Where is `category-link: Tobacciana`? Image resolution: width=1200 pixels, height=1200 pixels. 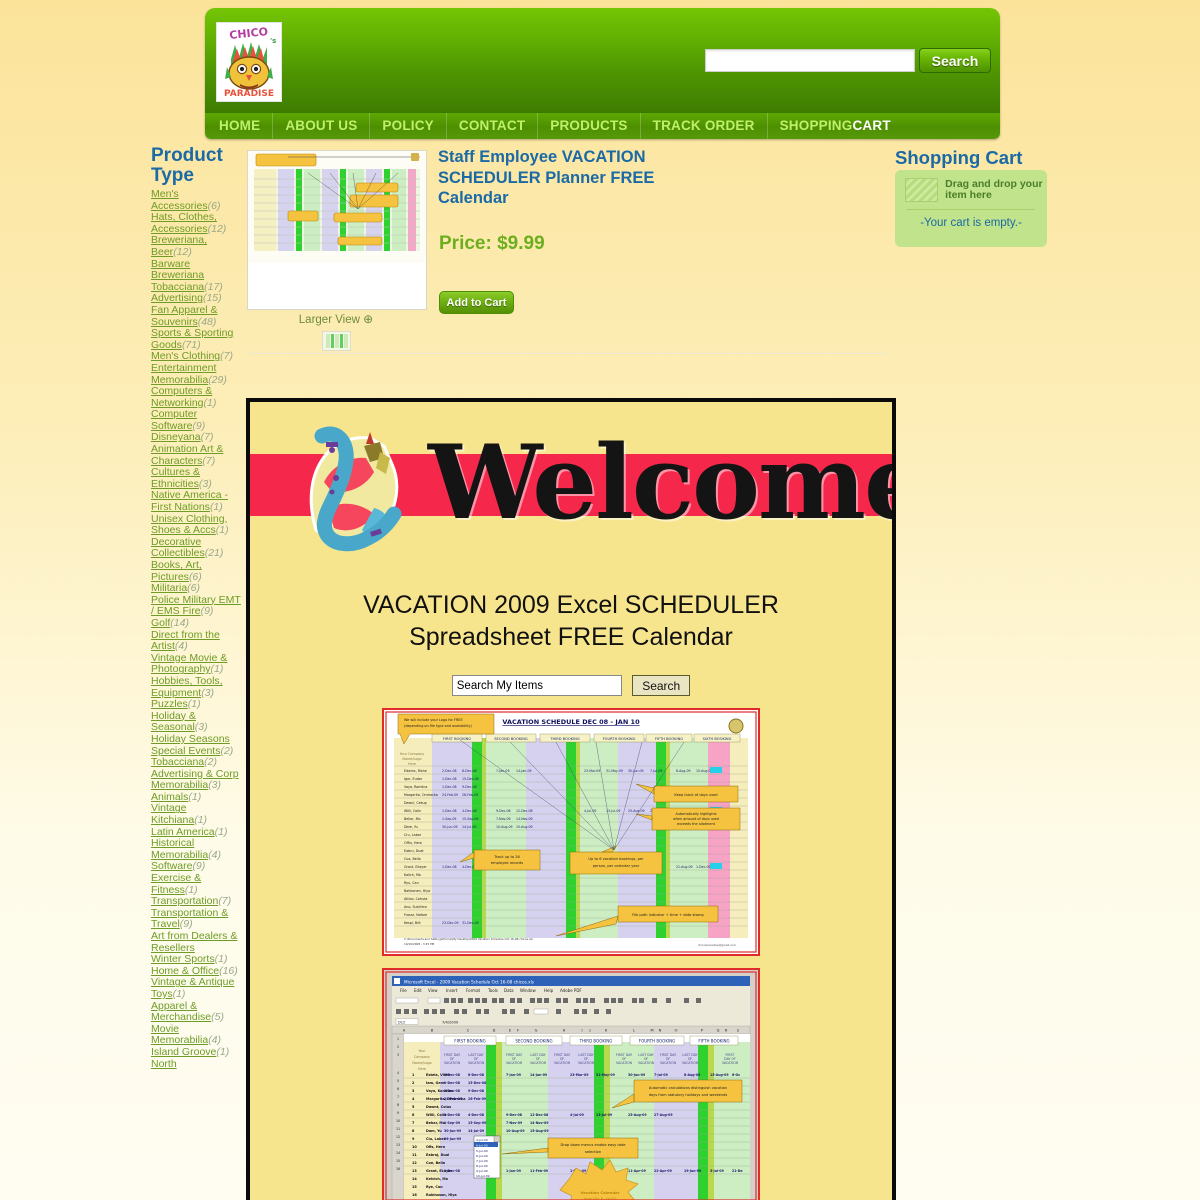
category-link: Tobacciana is located at coordinates (177, 762).